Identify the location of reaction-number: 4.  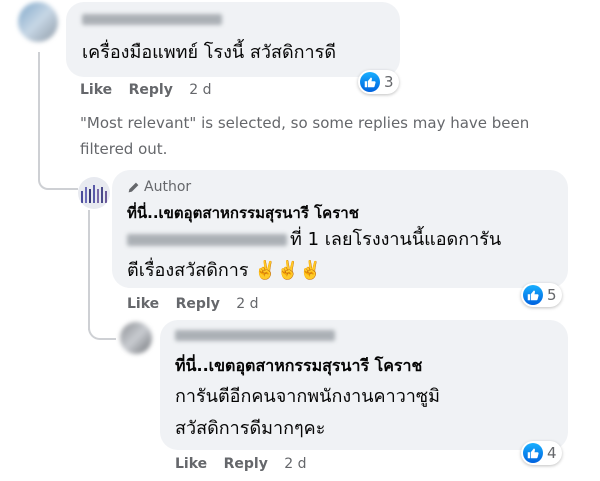
(552, 453).